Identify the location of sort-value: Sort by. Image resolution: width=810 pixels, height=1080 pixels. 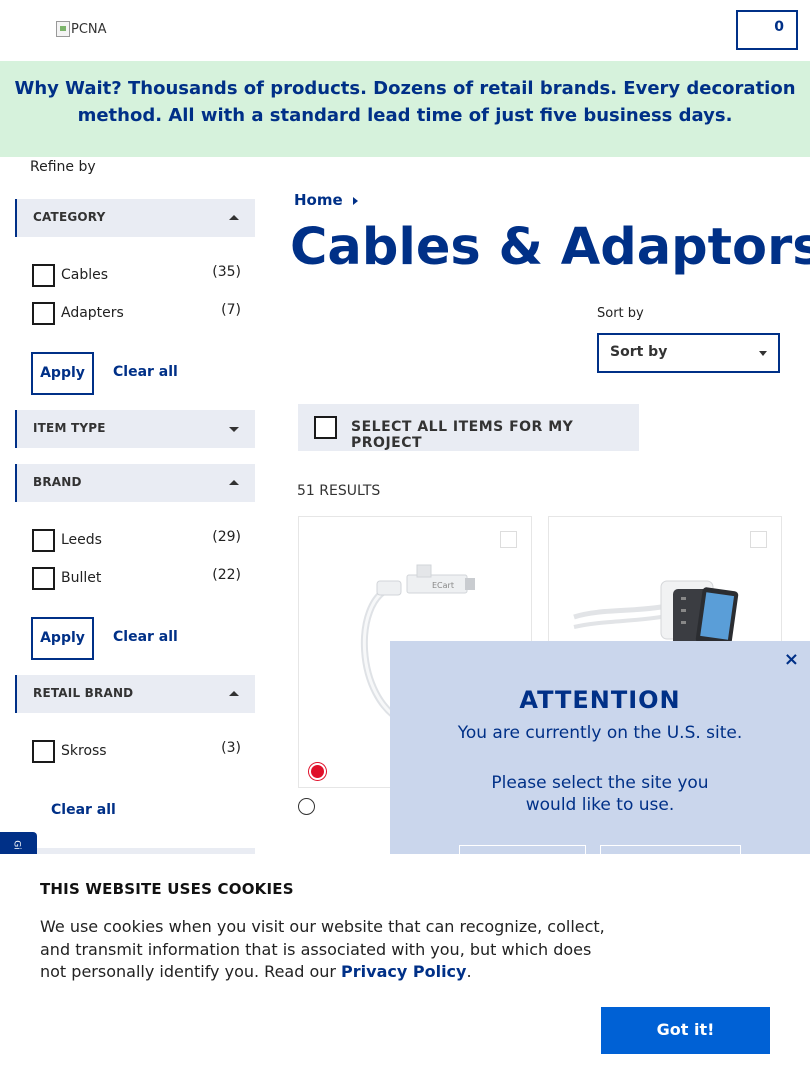
(639, 352).